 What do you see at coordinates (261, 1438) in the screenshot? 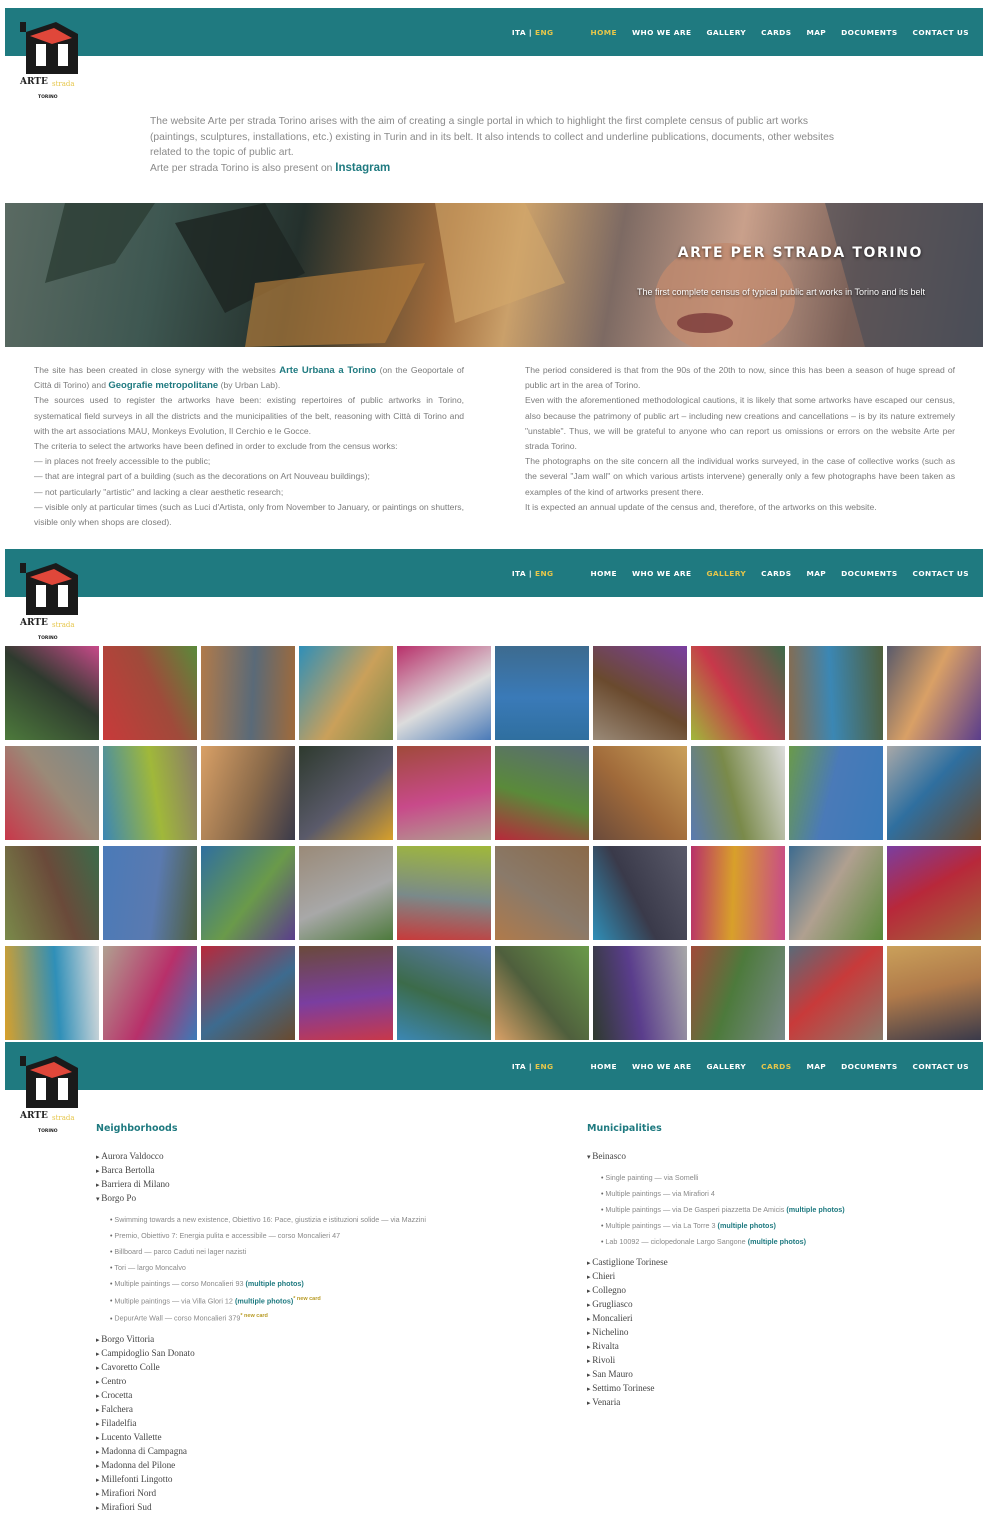
I see `list-item: Lucento Vallette` at bounding box center [261, 1438].